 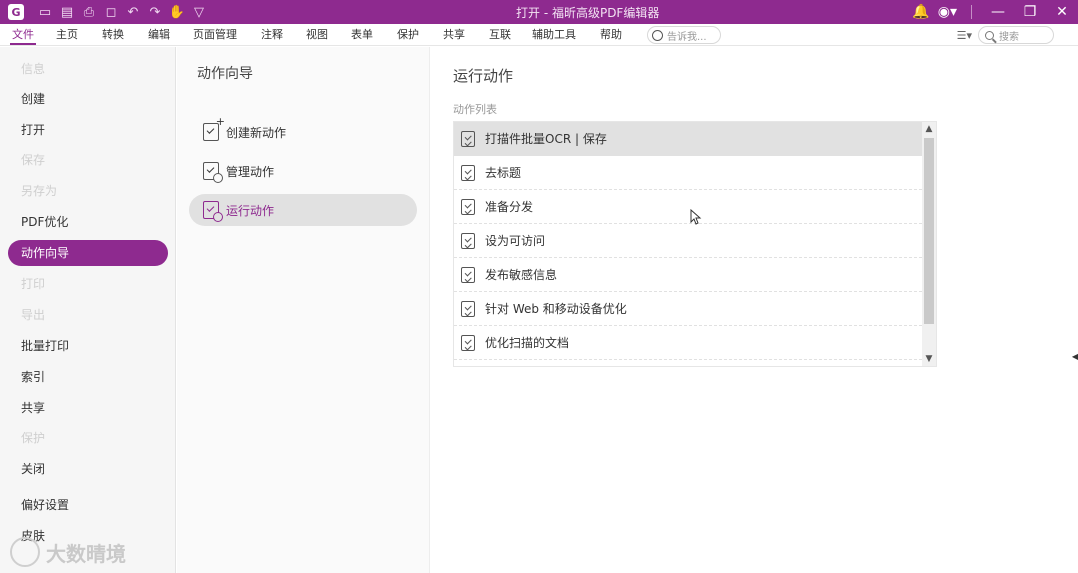 I want to click on close-icon: ✕, so click(x=1062, y=12).